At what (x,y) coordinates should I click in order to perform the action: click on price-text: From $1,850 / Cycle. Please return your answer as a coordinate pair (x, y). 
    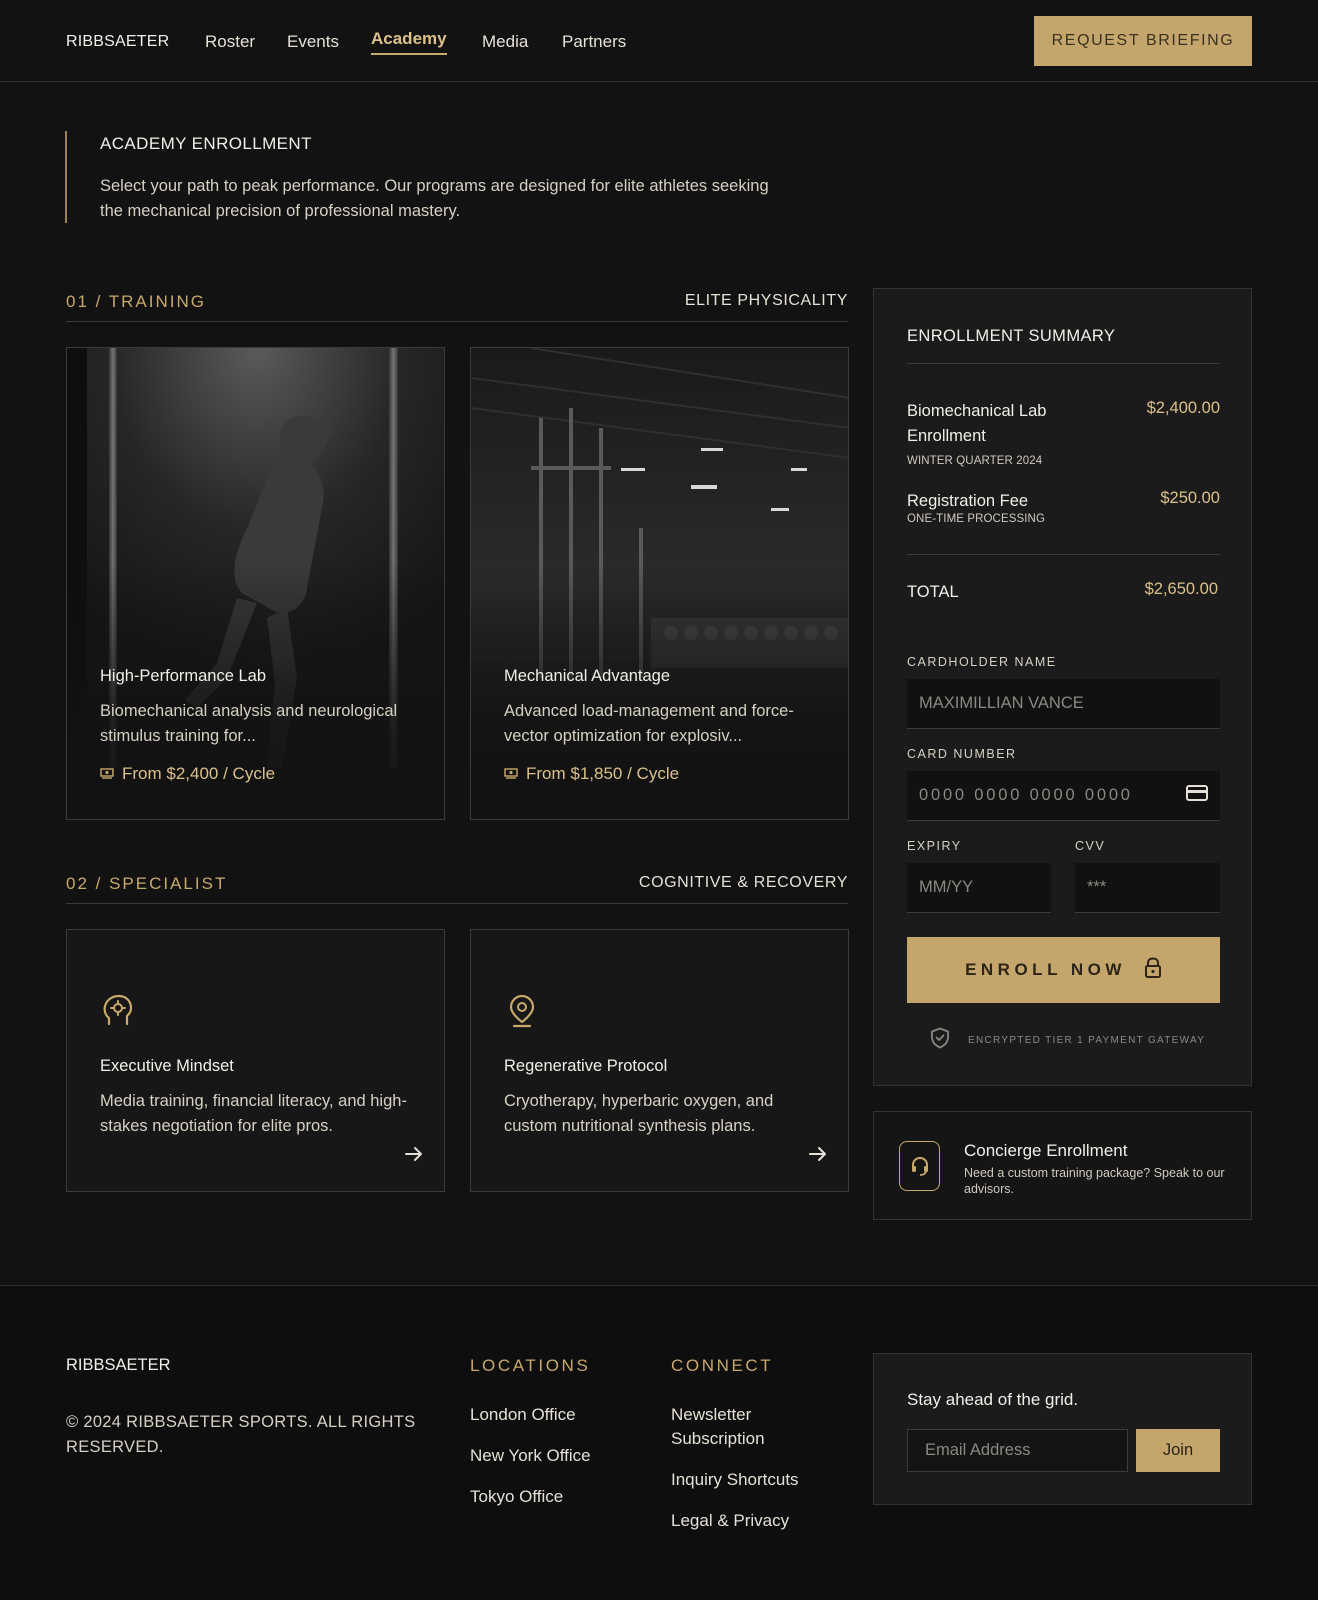
    Looking at the image, I should click on (603, 773).